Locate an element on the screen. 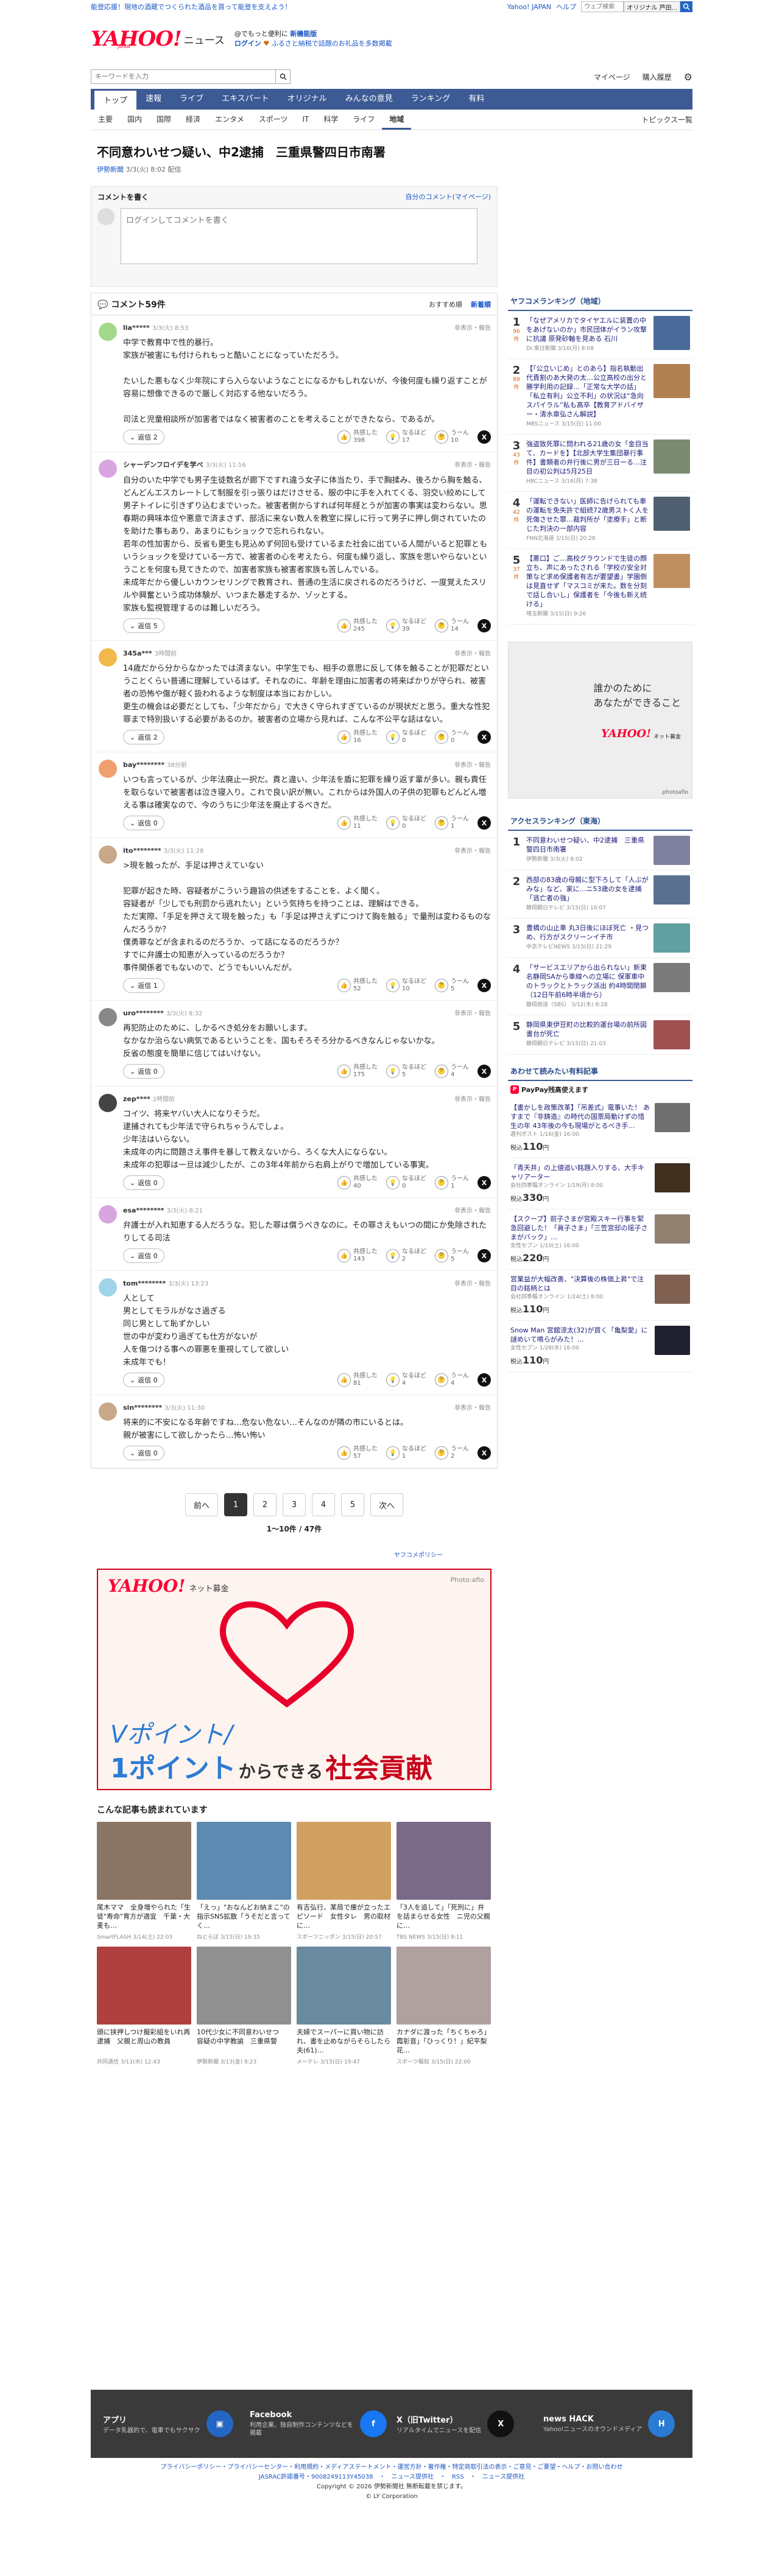 The width and height of the screenshot is (782, 2576). reaction-empathy: 👍 共感した 52 is located at coordinates (358, 985).